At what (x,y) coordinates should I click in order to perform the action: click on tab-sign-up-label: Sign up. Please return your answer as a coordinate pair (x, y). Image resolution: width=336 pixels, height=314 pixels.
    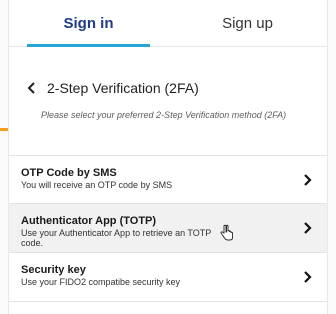
    Looking at the image, I should click on (247, 23).